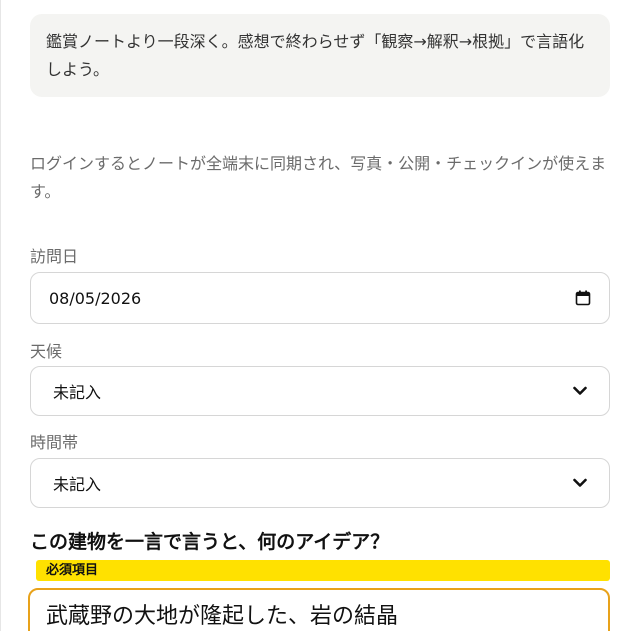 This screenshot has width=640, height=631. Describe the element at coordinates (318, 177) in the screenshot. I see `login-notice: ログインするとノートが全端末に同期され、写真・公開・チェックインが使えます。` at that location.